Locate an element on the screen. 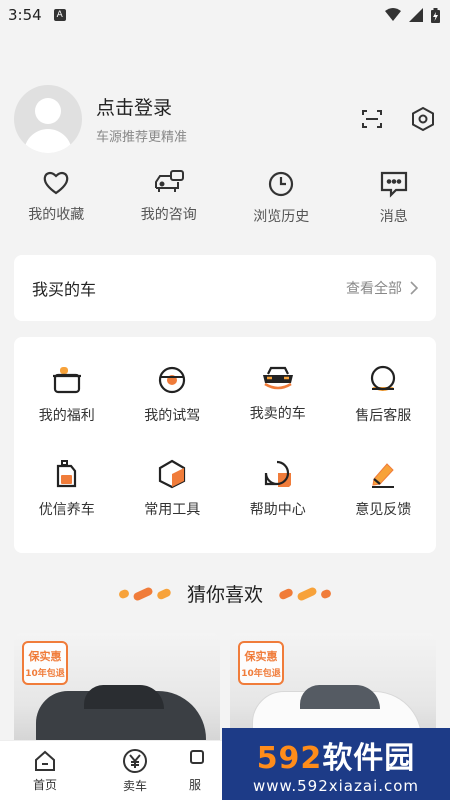 Image resolution: width=450 pixels, height=800 pixels. message-icon is located at coordinates (393, 184).